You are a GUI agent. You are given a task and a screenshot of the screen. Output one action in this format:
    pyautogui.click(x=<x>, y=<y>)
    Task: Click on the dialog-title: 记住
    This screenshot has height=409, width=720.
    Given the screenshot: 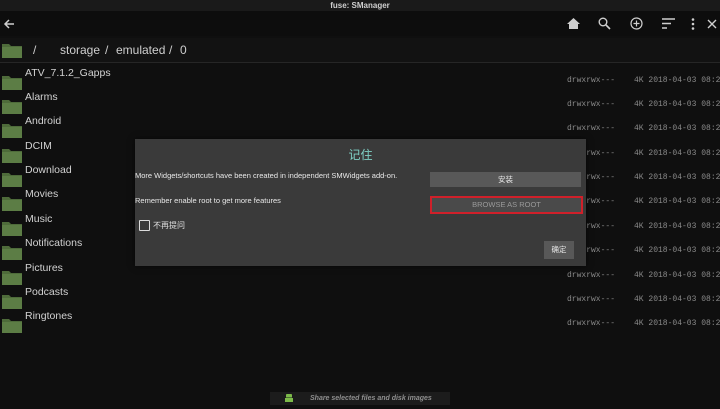 What is the action you would take?
    pyautogui.click(x=360, y=155)
    